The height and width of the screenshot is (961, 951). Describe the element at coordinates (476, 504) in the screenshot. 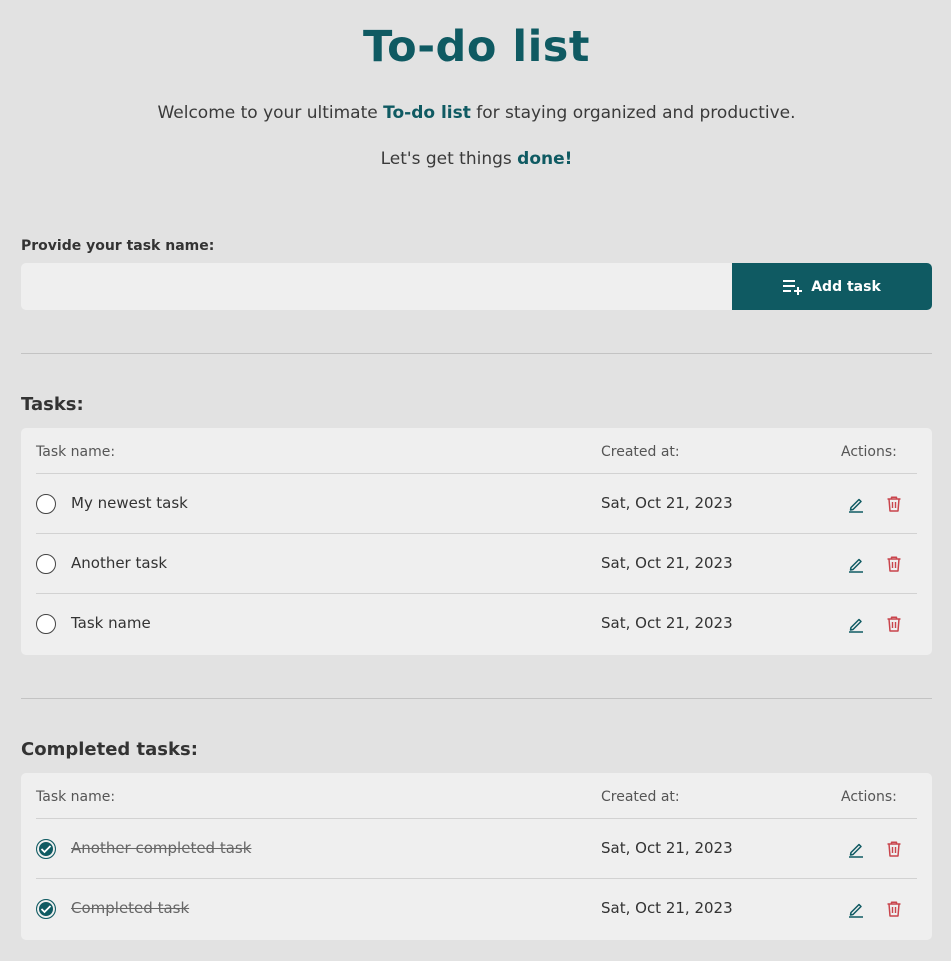

I see `table-row: My newest task Sat, Oct 21, 2023` at that location.